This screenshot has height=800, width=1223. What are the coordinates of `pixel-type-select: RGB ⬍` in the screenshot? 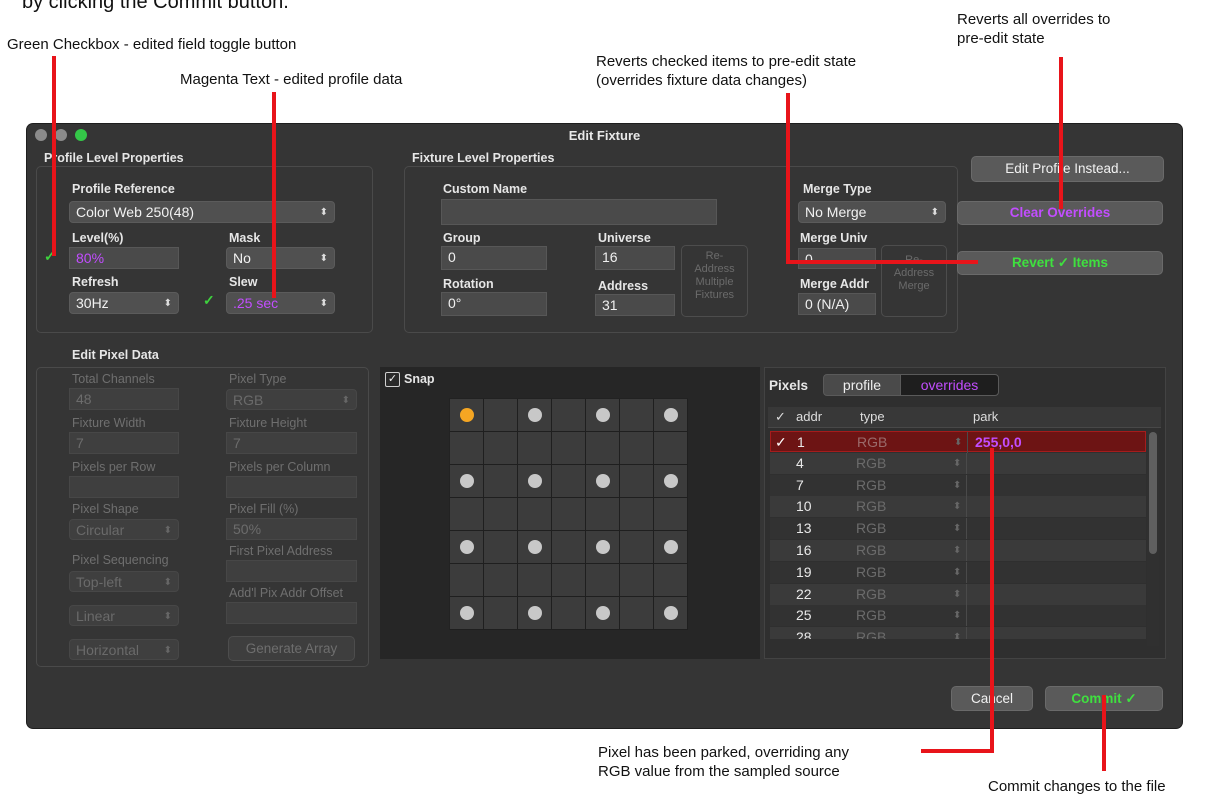 It's located at (291, 399).